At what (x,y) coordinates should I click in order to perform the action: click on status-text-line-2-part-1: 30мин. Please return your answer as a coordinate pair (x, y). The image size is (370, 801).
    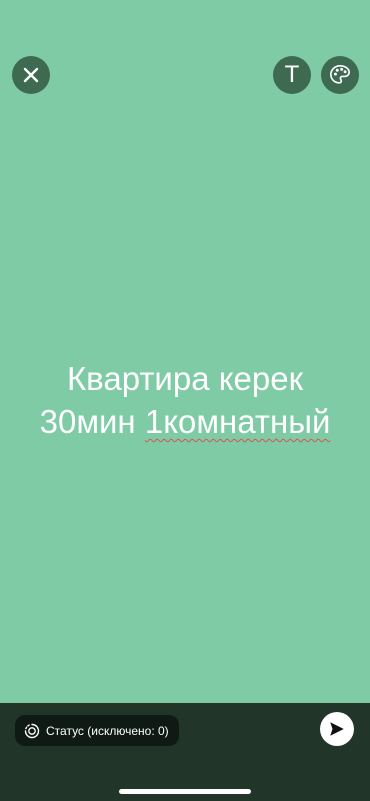
    Looking at the image, I should click on (92, 421).